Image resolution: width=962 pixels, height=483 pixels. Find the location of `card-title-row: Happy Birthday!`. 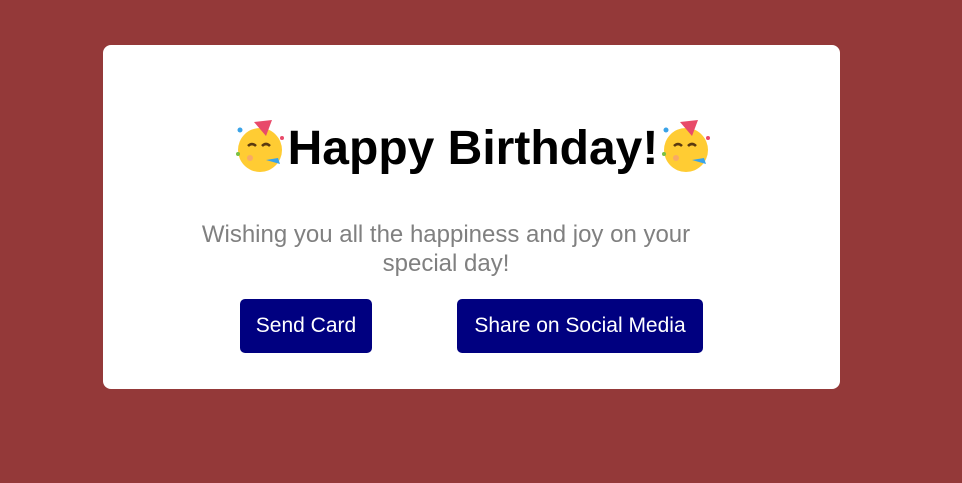

card-title-row: Happy Birthday! is located at coordinates (473, 148).